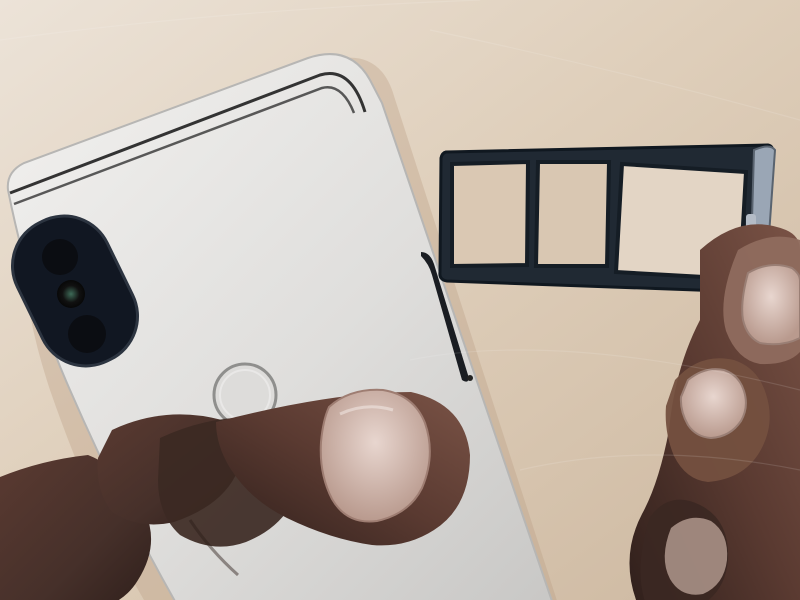 Image resolution: width=800 pixels, height=600 pixels. I want to click on camera-lens-top, so click(60, 257).